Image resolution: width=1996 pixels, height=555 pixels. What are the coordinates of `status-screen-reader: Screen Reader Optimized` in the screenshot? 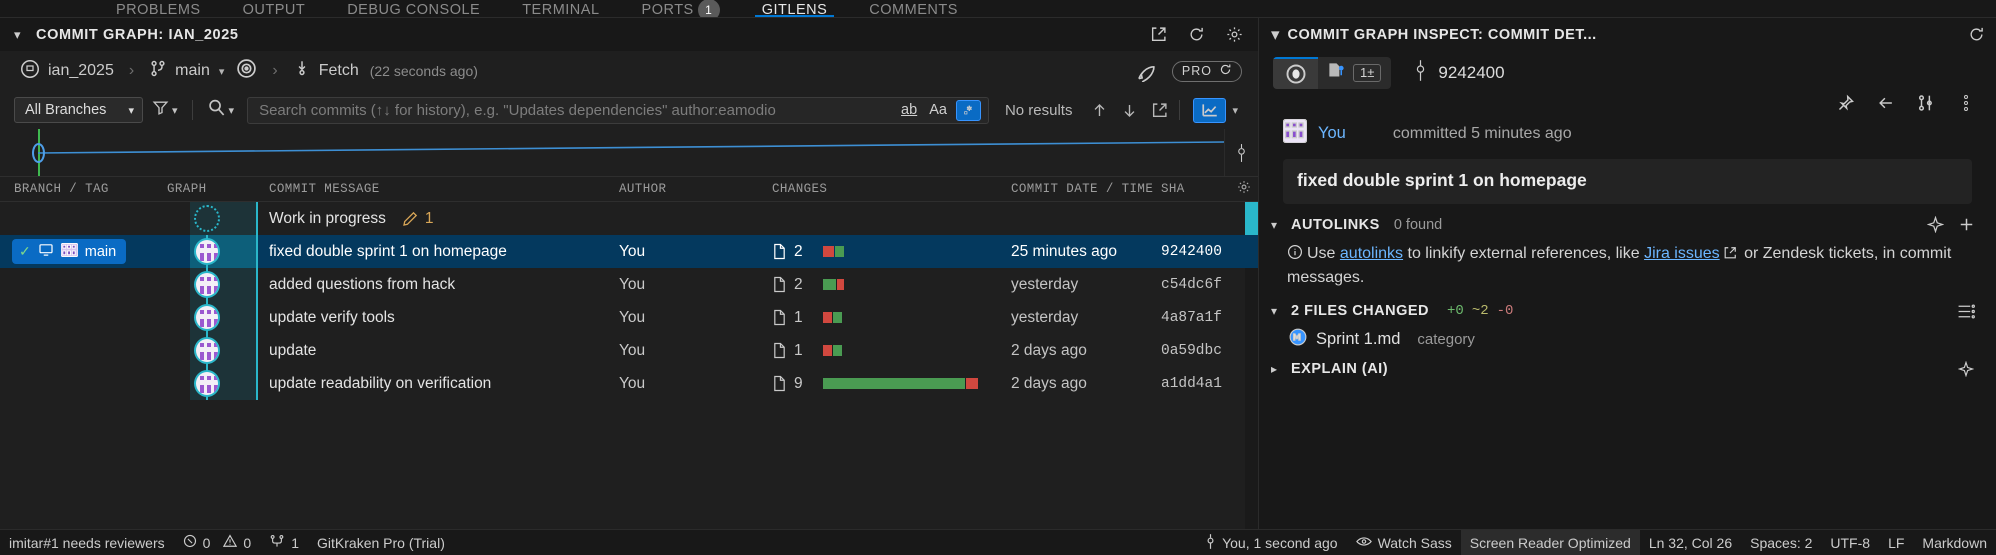 It's located at (1550, 542).